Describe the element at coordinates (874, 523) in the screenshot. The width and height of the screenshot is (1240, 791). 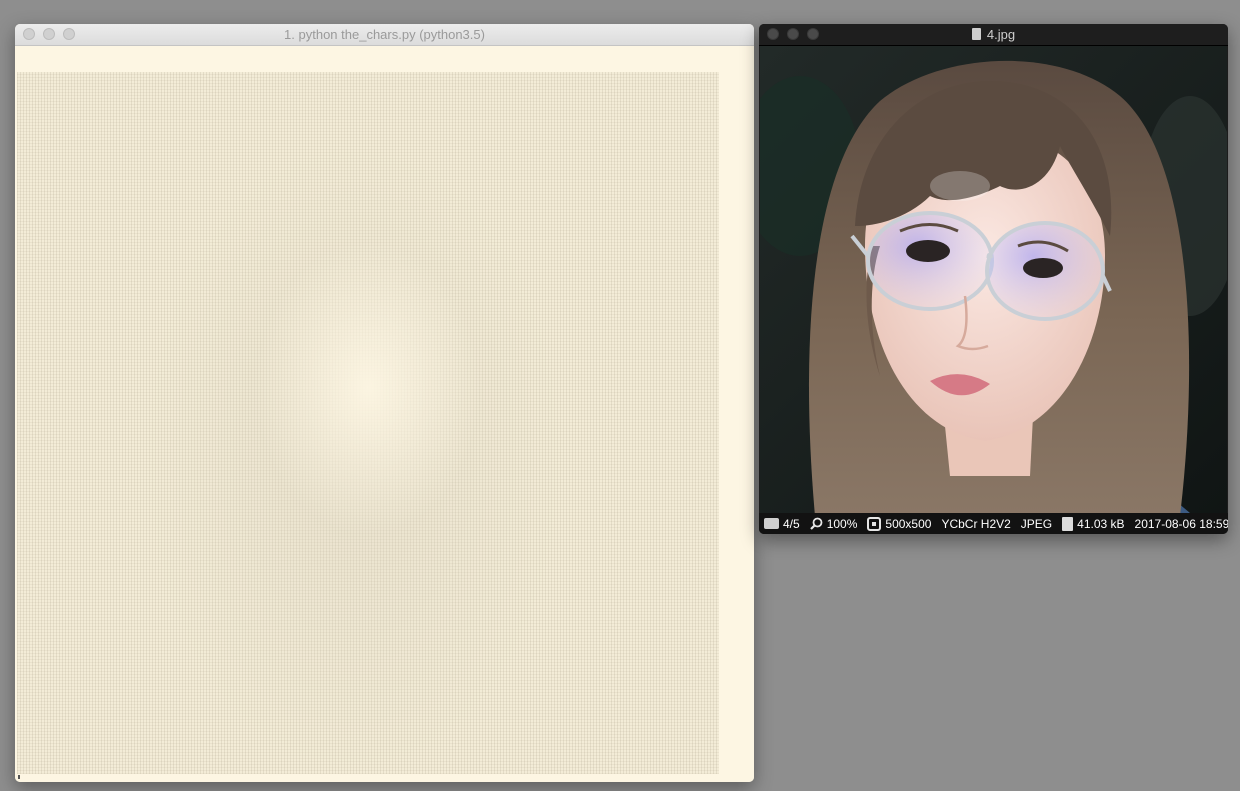
I see `fit-to-window-icon` at that location.